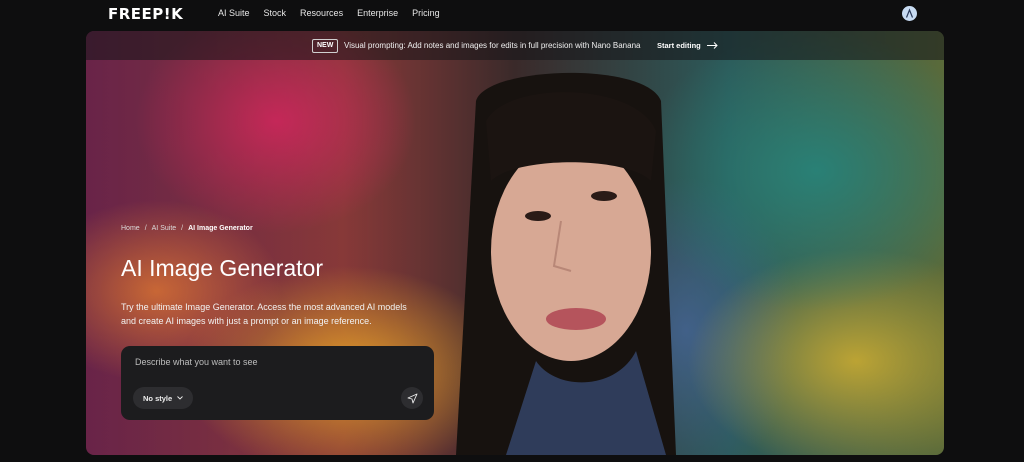 The image size is (1024, 462). Describe the element at coordinates (130, 228) in the screenshot. I see `breadcrumb-home: Home` at that location.